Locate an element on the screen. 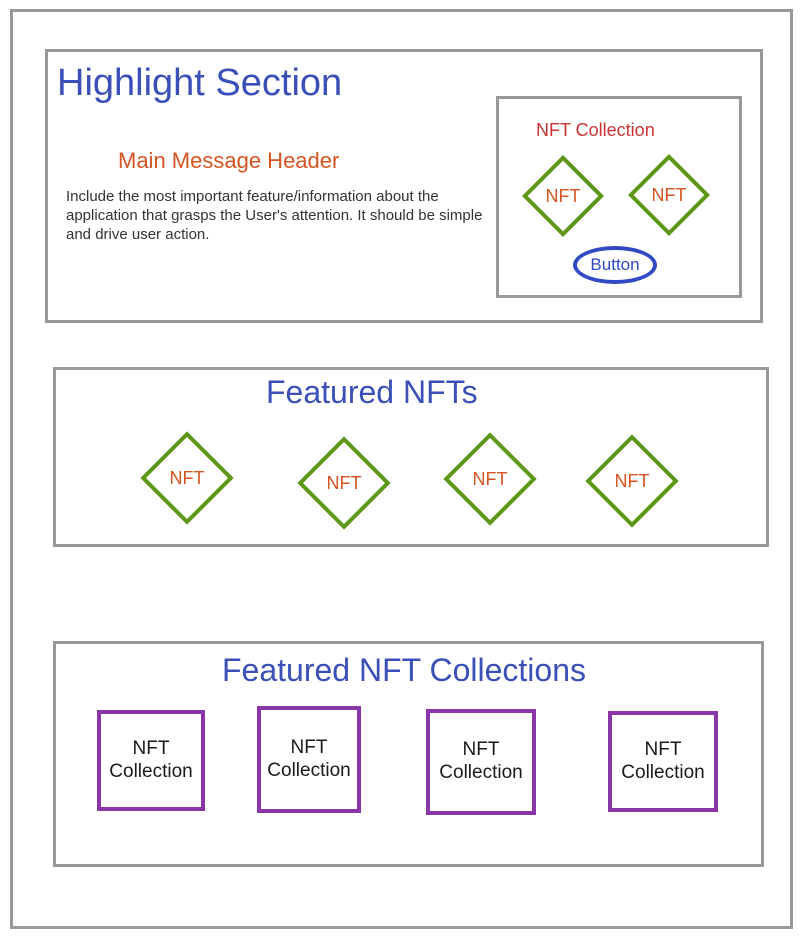 This screenshot has height=937, width=804. featured-collection-card-4: NFT Collection is located at coordinates (663, 761).